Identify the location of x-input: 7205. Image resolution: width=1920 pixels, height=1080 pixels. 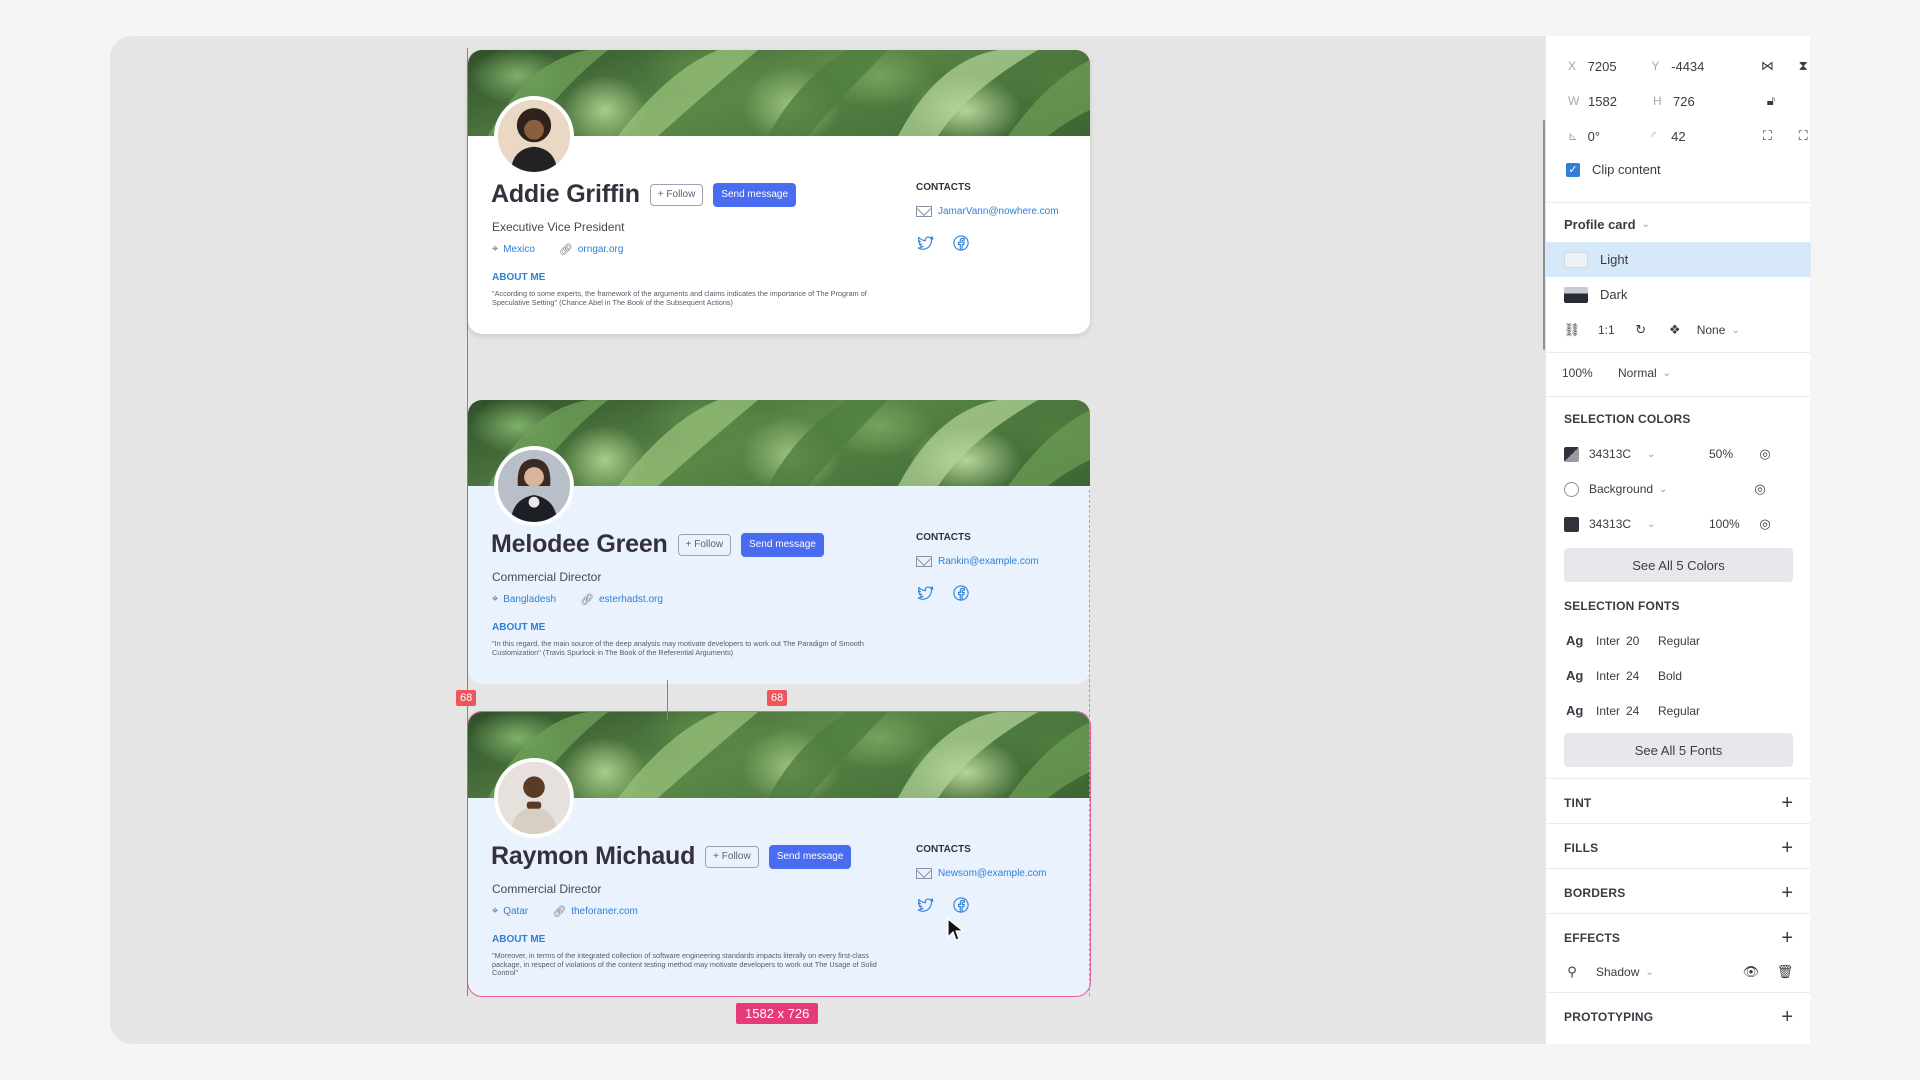
(1620, 66).